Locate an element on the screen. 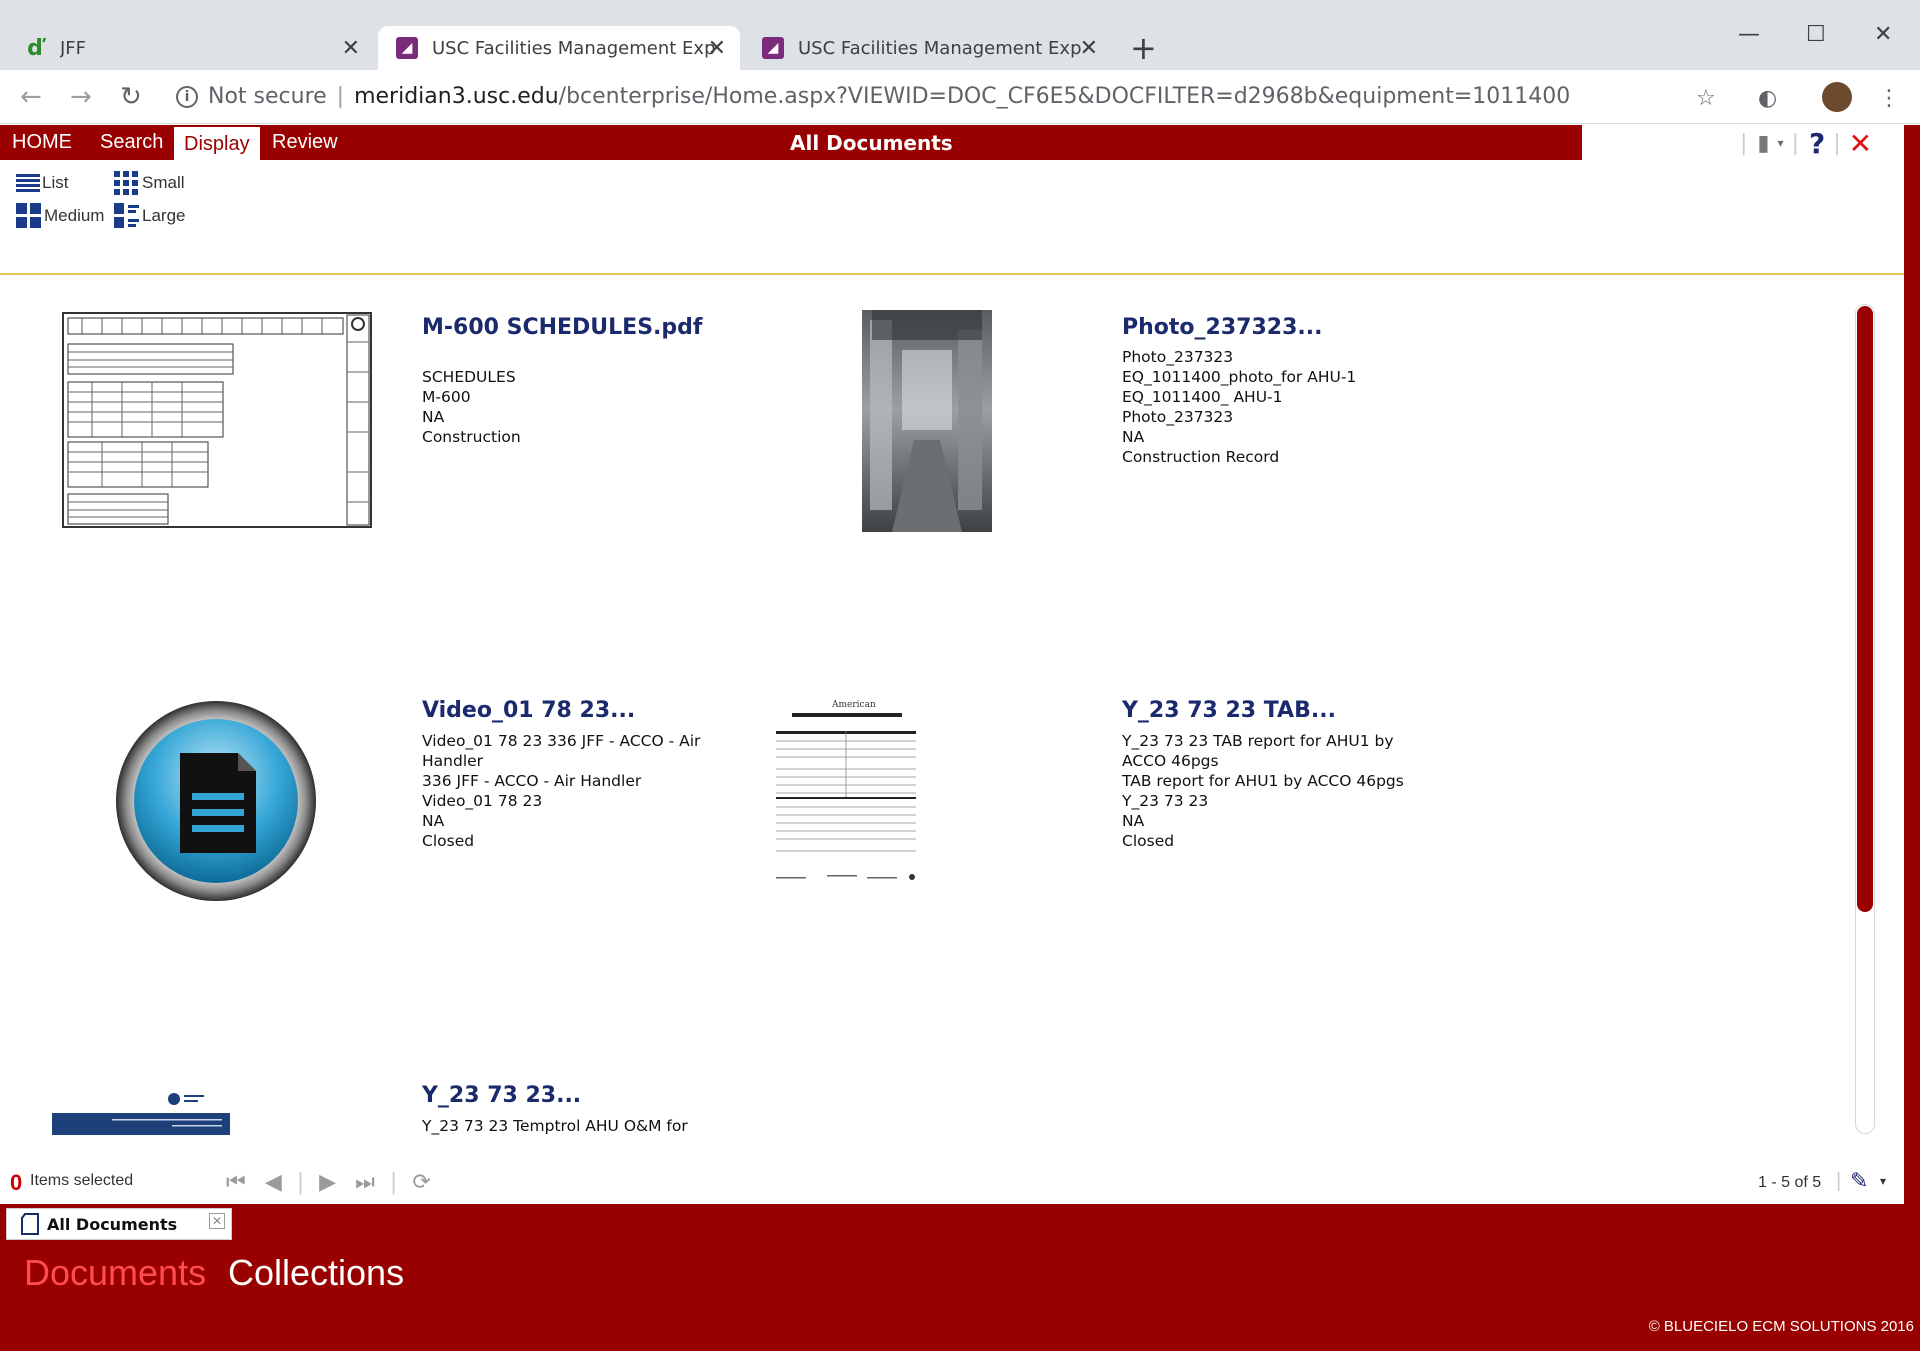 The image size is (1920, 1351). selected-label: Items selected is located at coordinates (82, 1180).